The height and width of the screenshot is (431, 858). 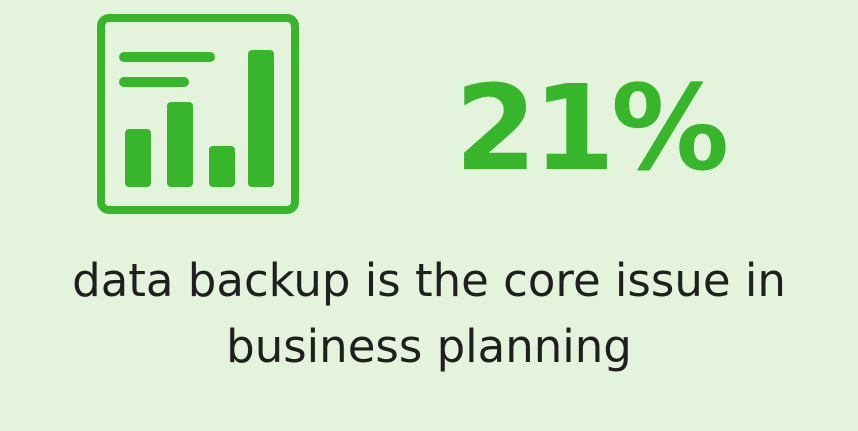 What do you see at coordinates (167, 57) in the screenshot?
I see `icon-line-top` at bounding box center [167, 57].